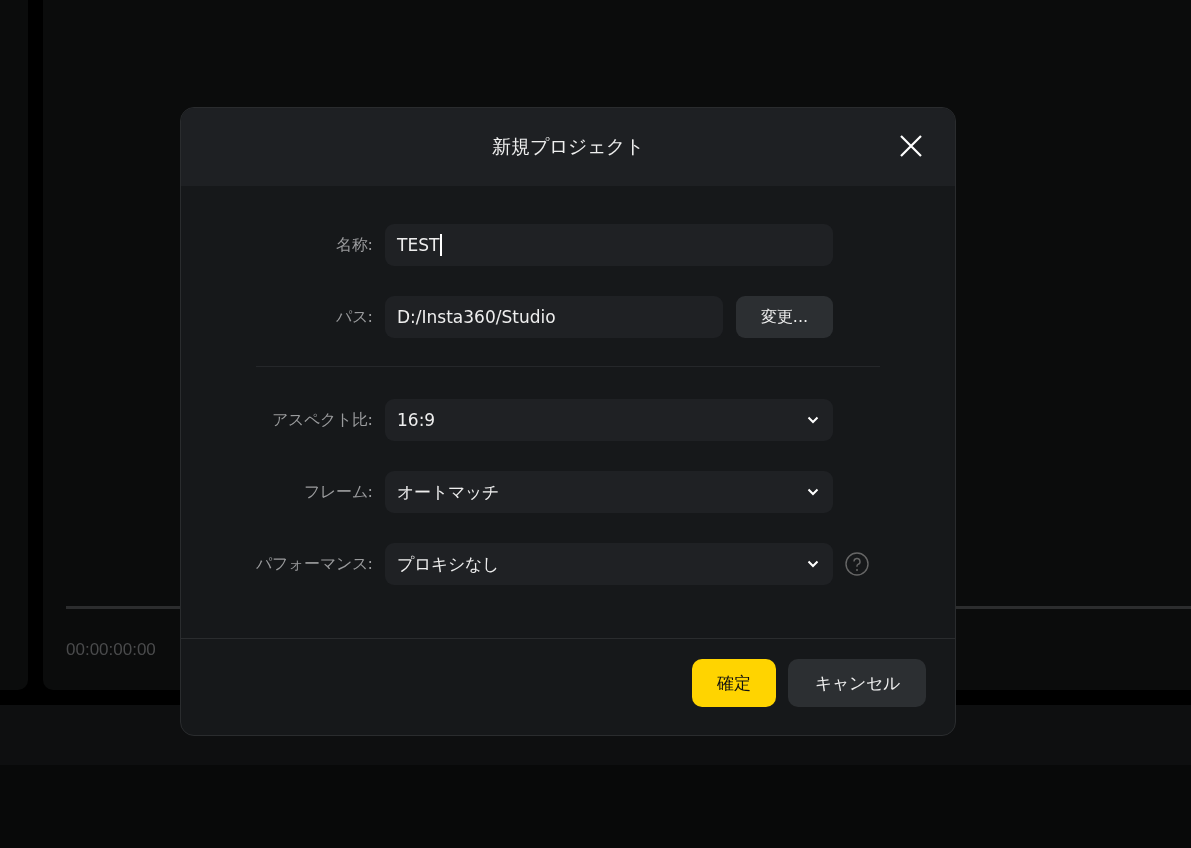  I want to click on dropdown: プロキシなし, so click(609, 564).